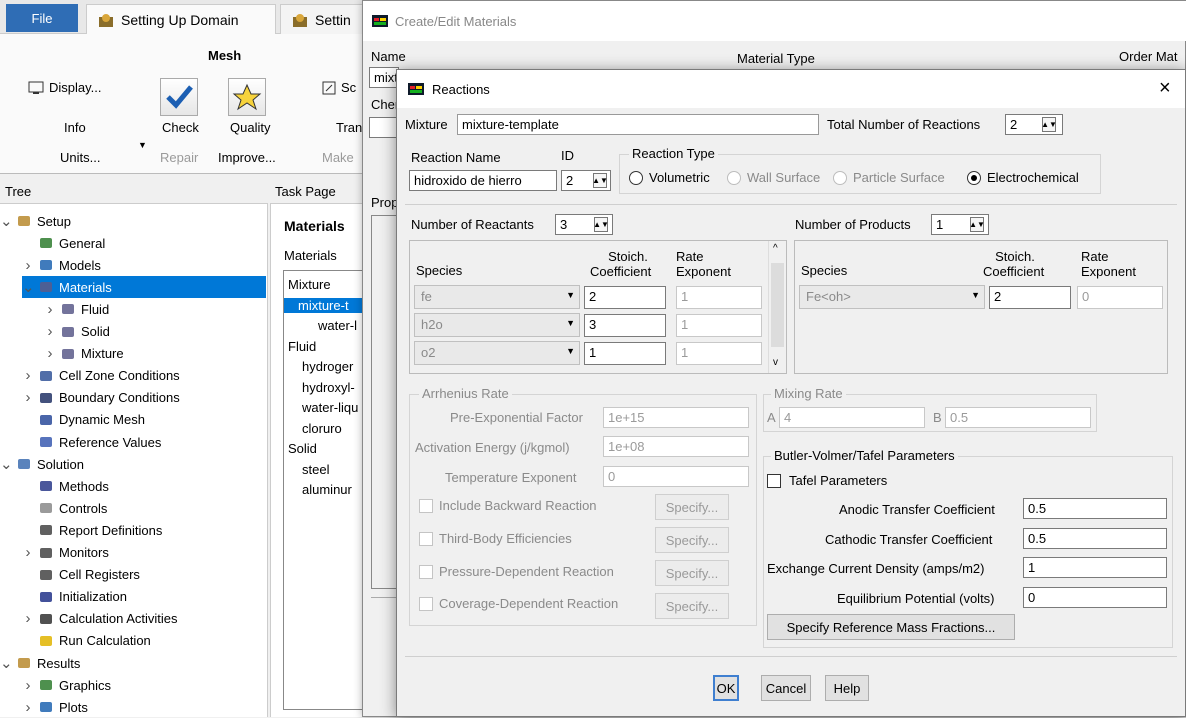 The image size is (1186, 718). Describe the element at coordinates (977, 224) in the screenshot. I see `num-products-spinner-icon: ▲▼` at that location.